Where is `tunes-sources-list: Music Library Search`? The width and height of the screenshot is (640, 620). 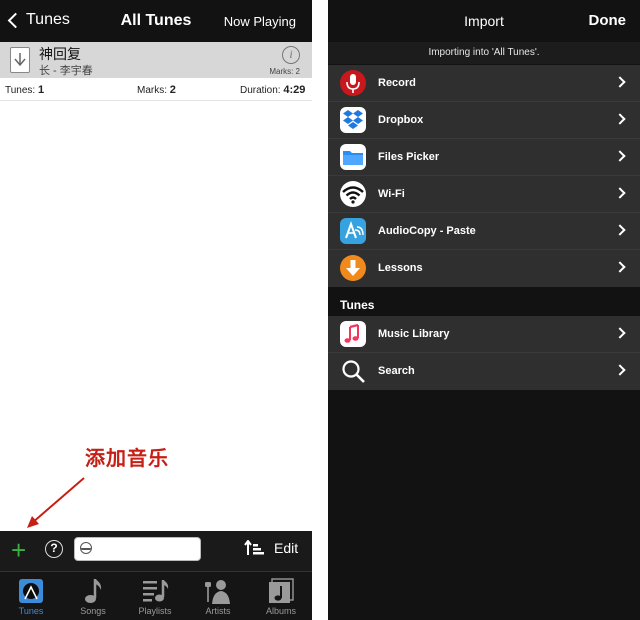 tunes-sources-list: Music Library Search is located at coordinates (484, 353).